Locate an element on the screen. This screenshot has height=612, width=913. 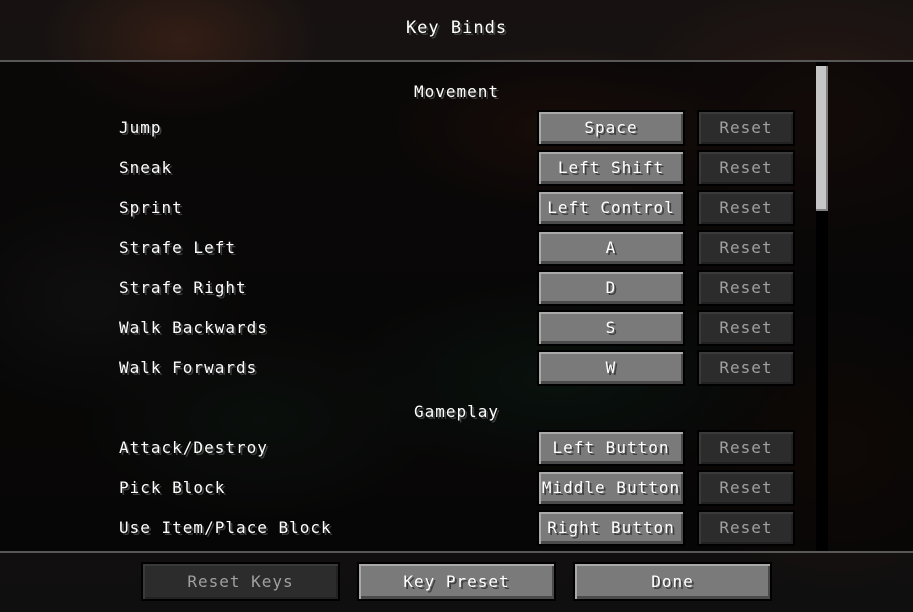
reset-keys-button: Reset Keys is located at coordinates (240, 581).